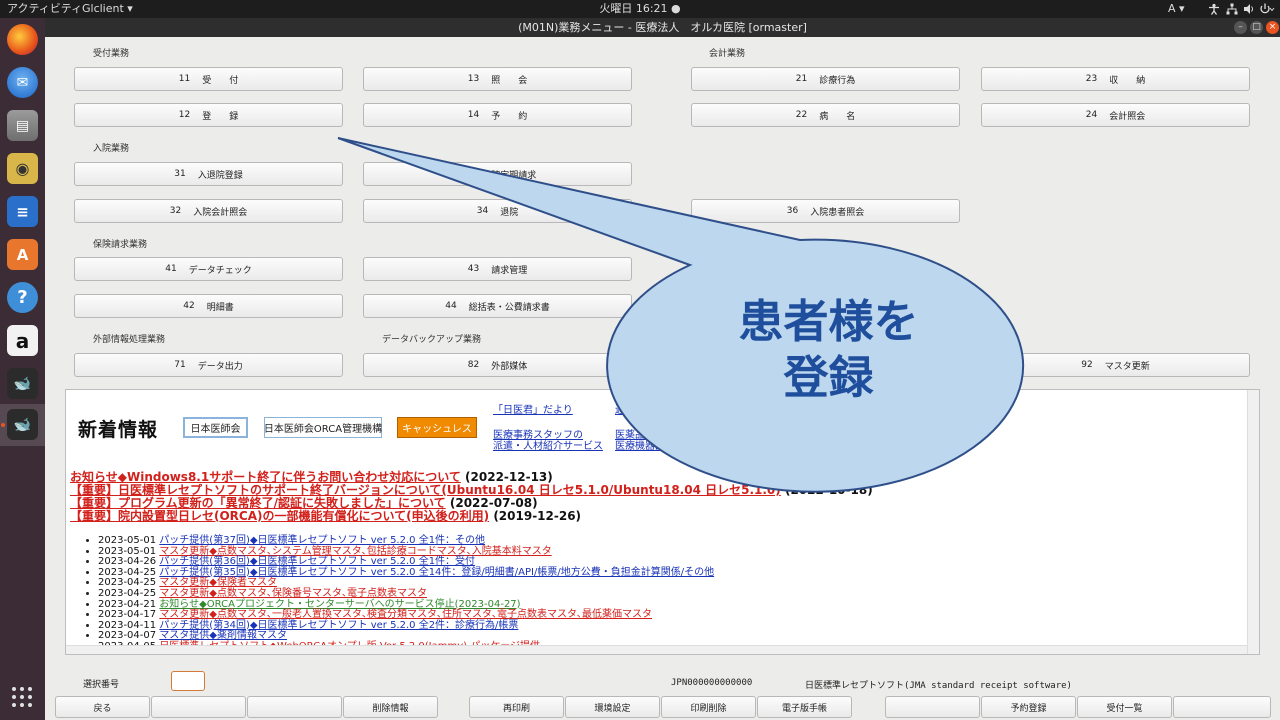 This screenshot has width=1280, height=720. I want to click on menu-button-21-treatment: 21 診療行為, so click(825, 79).